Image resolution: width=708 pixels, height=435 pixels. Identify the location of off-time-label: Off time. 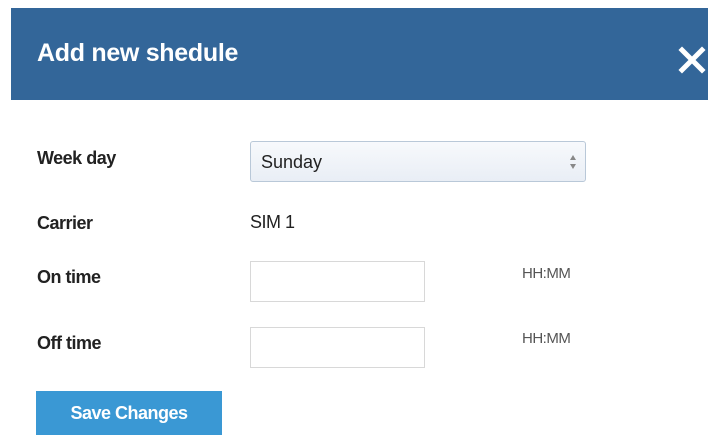
(69, 343).